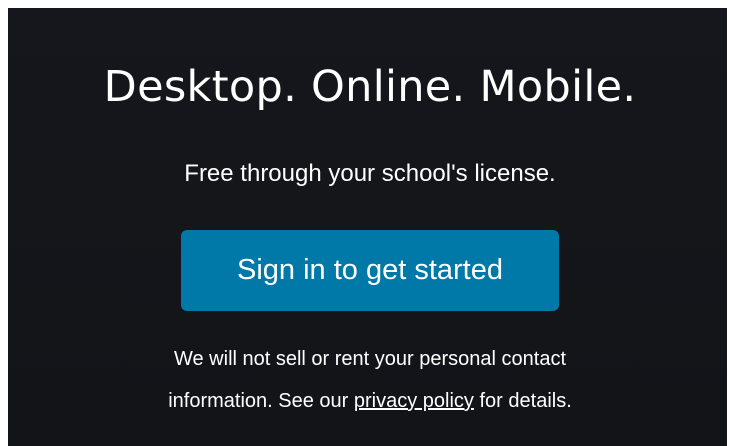  I want to click on sign-in-button: Sign in to get started, so click(370, 270).